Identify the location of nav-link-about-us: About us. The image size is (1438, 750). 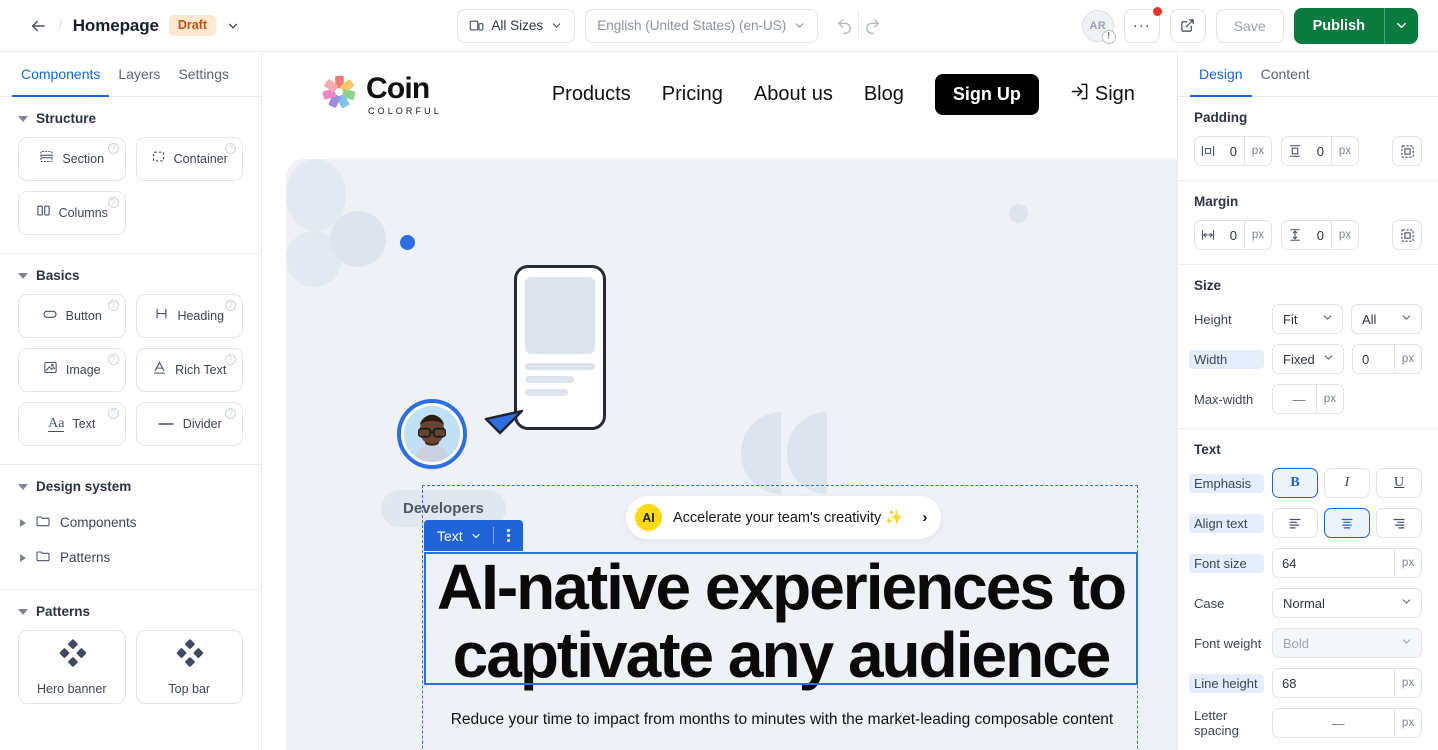
(793, 94).